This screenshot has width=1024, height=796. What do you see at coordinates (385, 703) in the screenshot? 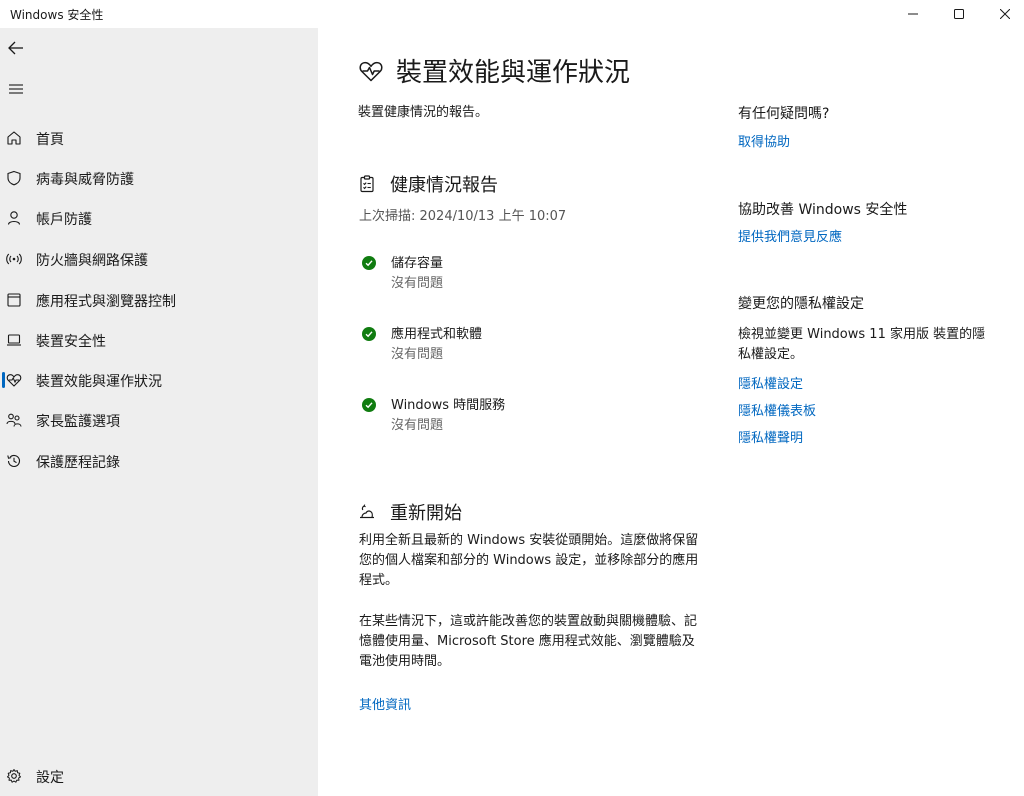
I see `more-info-link: 其他資訊` at bounding box center [385, 703].